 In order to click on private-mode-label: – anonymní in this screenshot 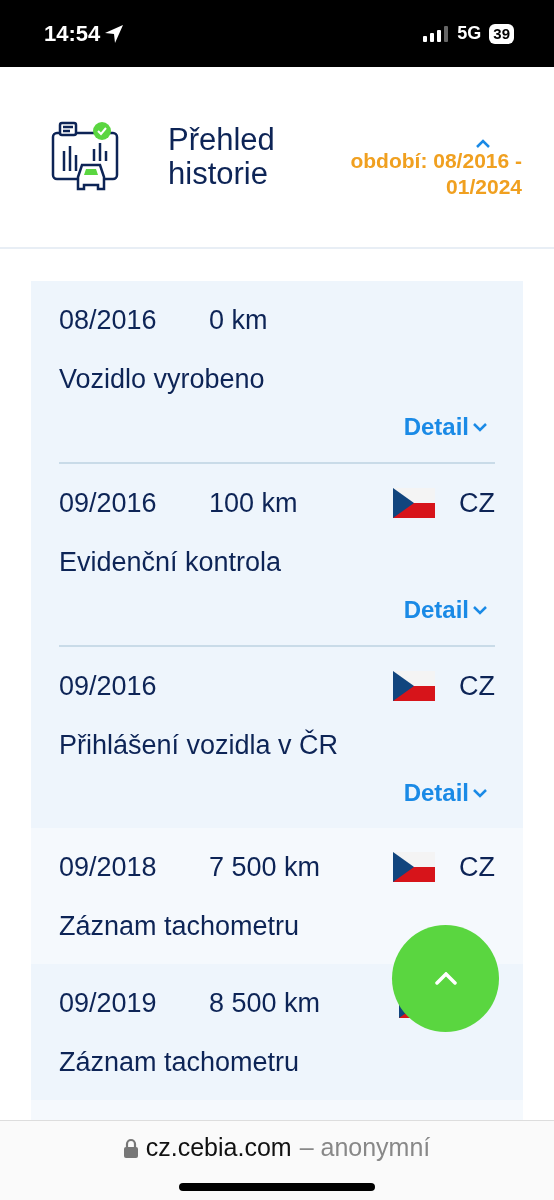, I will do `click(365, 1147)`.